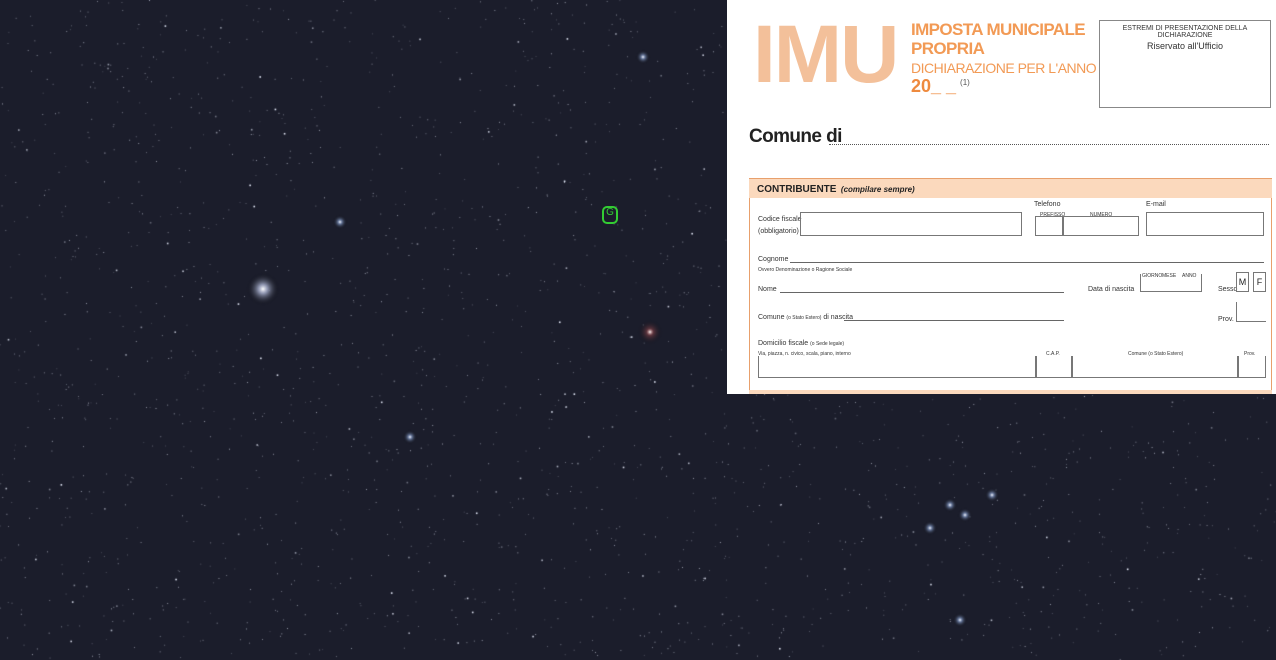 This screenshot has width=1276, height=660. I want to click on email-label: E-mail, so click(1156, 204).